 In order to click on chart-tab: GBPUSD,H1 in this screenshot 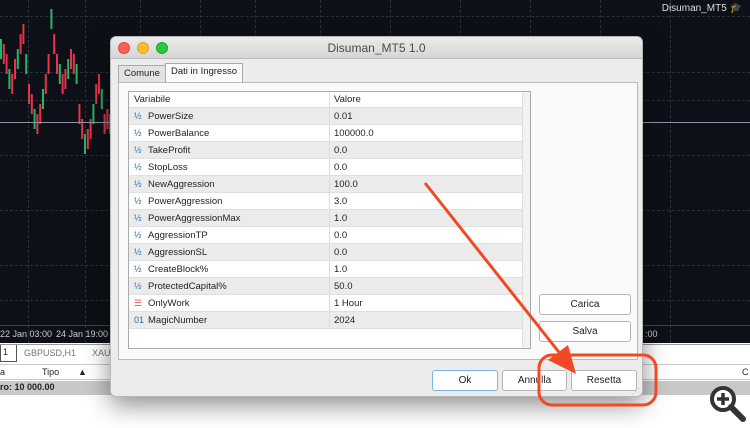, I will do `click(50, 353)`.